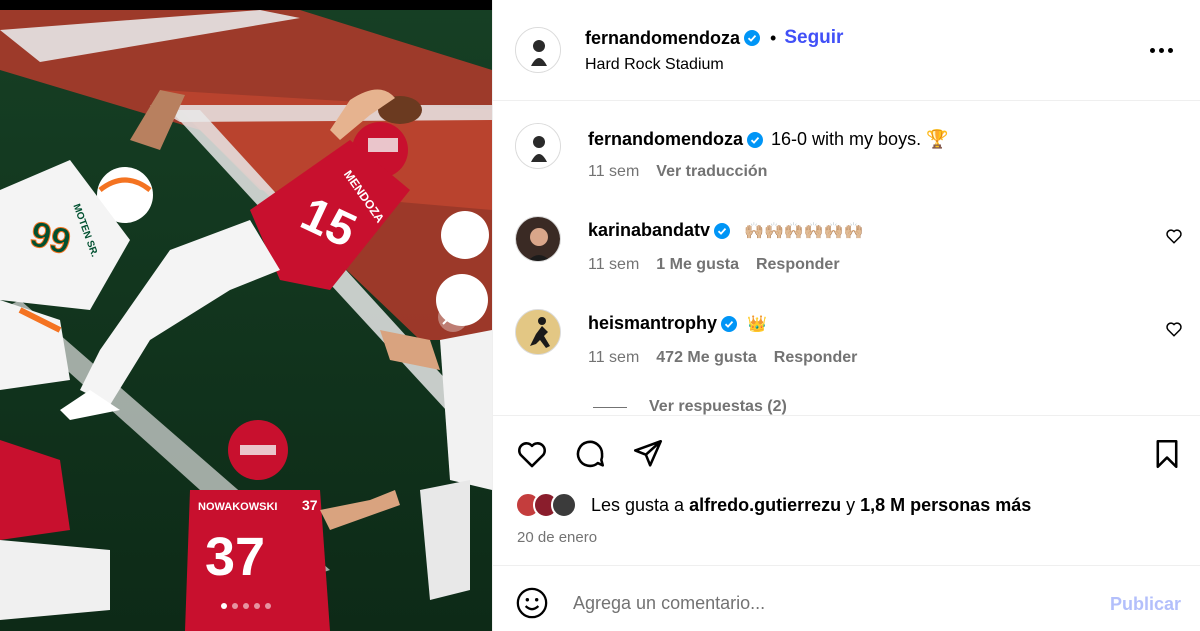 This screenshot has height=631, width=1200. Describe the element at coordinates (718, 406) in the screenshot. I see `view-replies-label: Ver respuestas (2)` at that location.